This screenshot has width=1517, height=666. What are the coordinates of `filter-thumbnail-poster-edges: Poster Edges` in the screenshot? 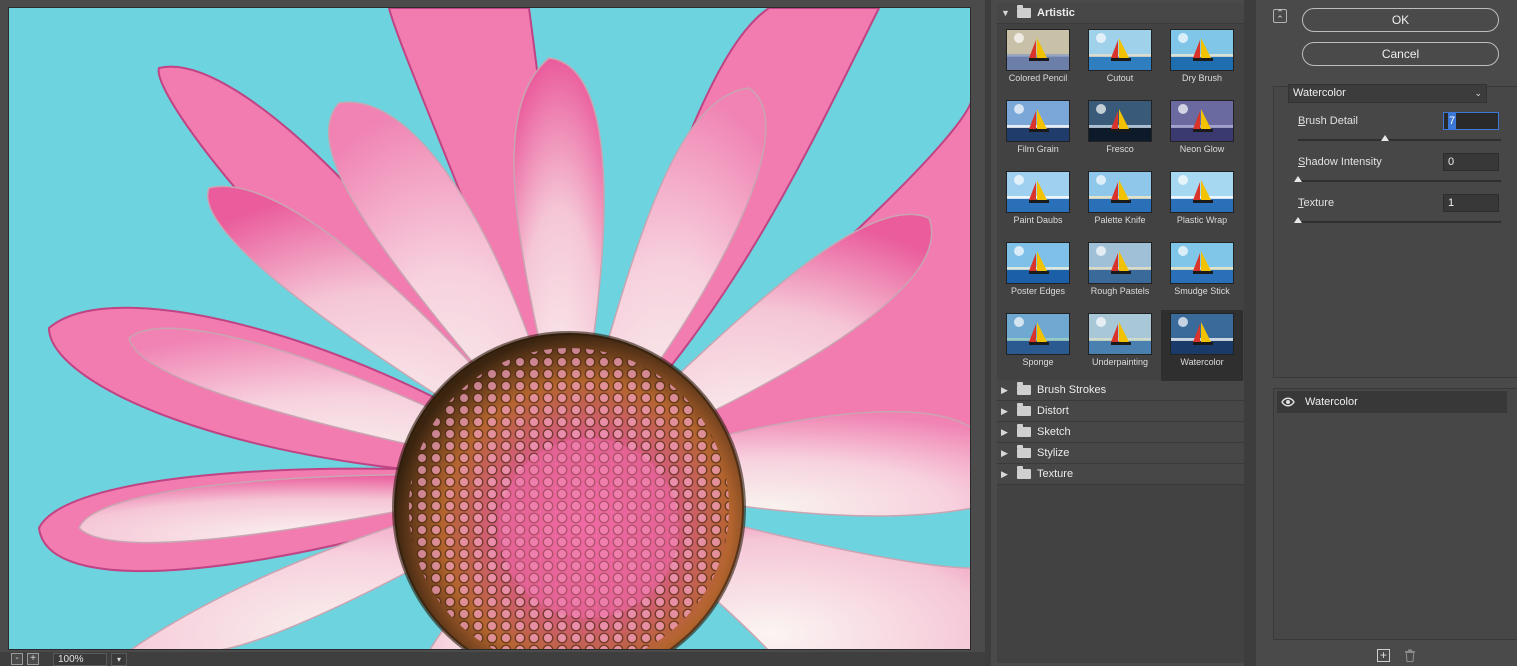 It's located at (1038, 274).